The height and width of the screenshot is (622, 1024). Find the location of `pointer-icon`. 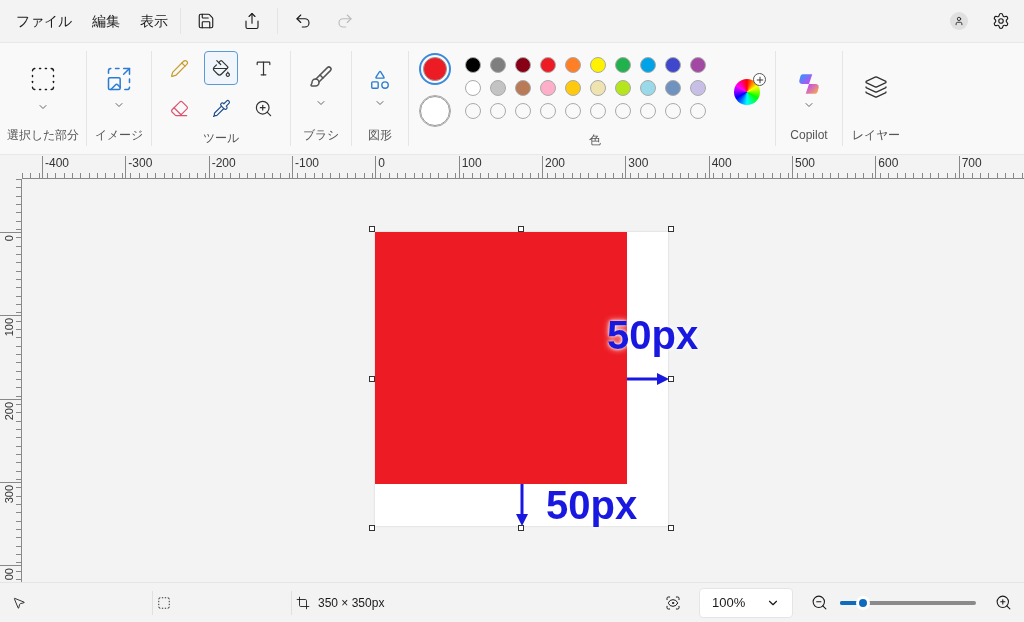

pointer-icon is located at coordinates (19, 602).